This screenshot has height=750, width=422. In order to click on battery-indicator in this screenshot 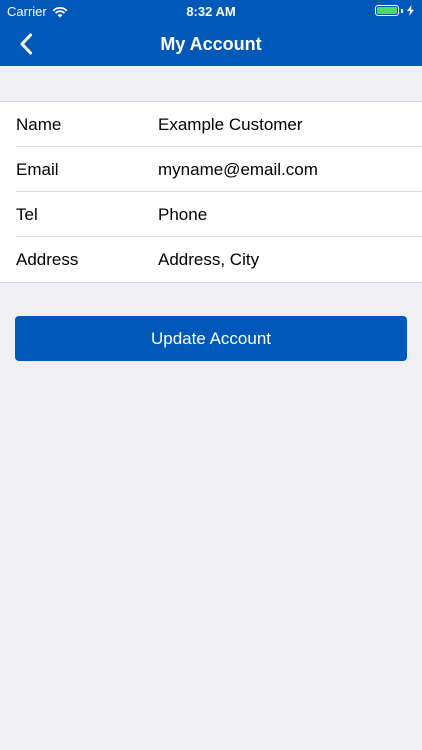, I will do `click(394, 10)`.